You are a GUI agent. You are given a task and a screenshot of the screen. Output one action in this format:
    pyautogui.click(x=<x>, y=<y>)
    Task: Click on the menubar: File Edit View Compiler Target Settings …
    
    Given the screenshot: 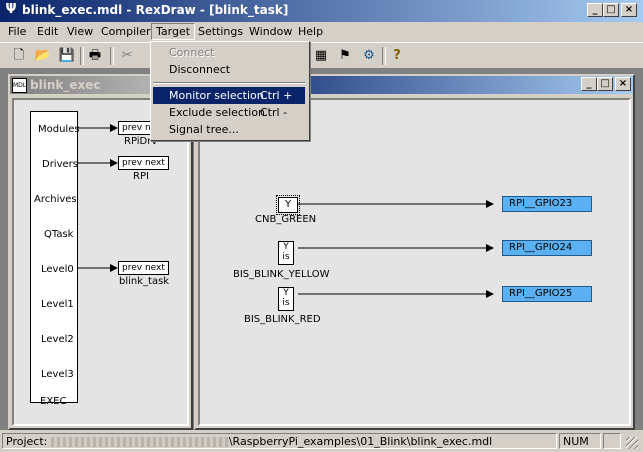 What is the action you would take?
    pyautogui.click(x=321, y=31)
    